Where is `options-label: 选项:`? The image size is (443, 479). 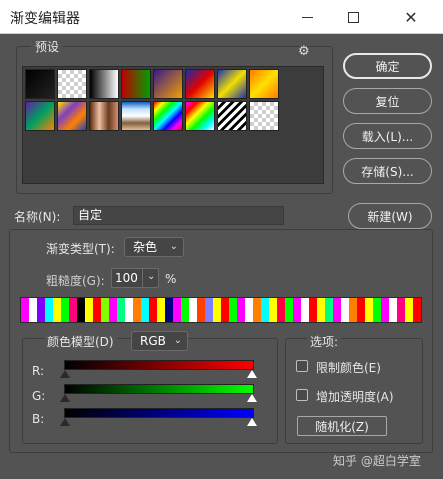 options-label: 选项: is located at coordinates (324, 341).